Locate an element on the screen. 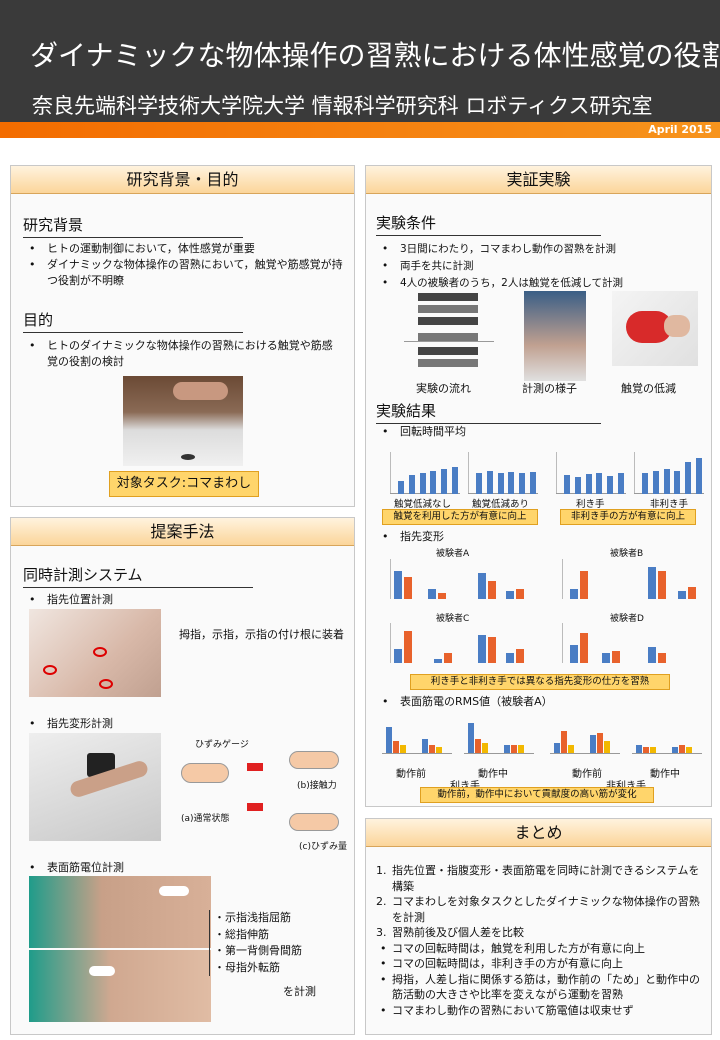  label-a: (a)通常状態 is located at coordinates (205, 819).